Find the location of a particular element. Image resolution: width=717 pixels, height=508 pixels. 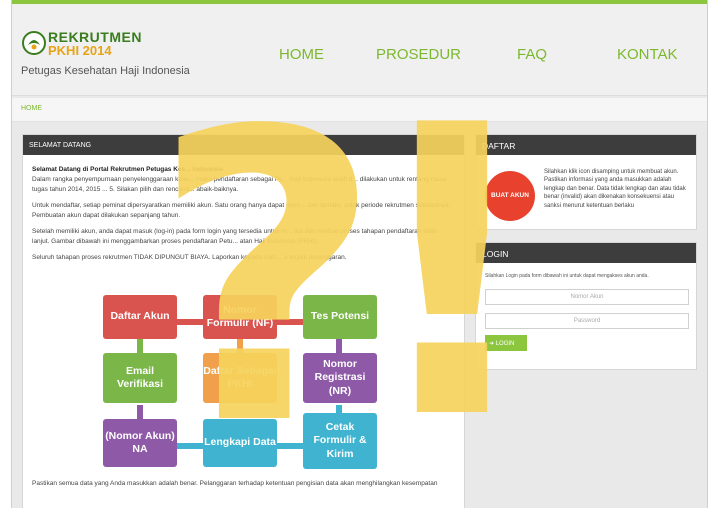

flow-step-lengkapi-data: Lengkapi Data is located at coordinates (240, 443).